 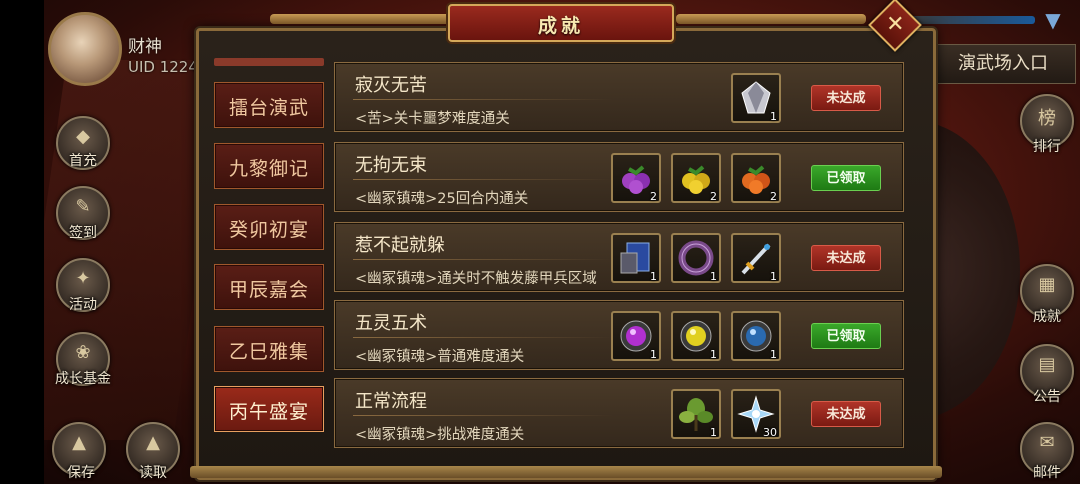 I want to click on achievement-row: 寂灭无苦 <苦>关卡噩梦难度通关 1 未达成, so click(x=619, y=97).